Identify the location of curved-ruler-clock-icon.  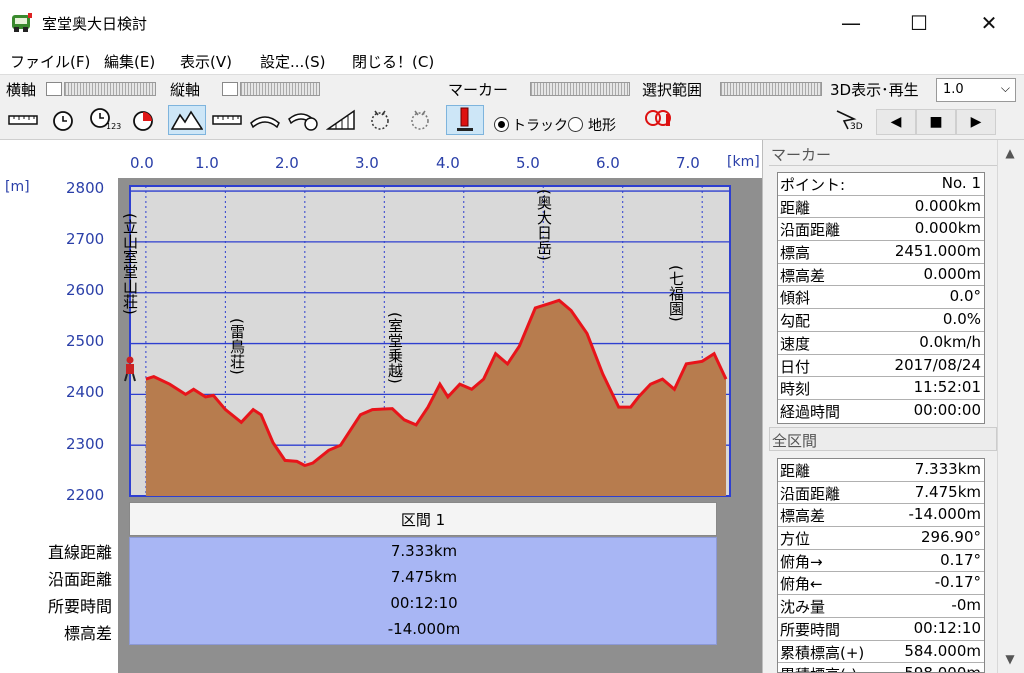
(303, 120).